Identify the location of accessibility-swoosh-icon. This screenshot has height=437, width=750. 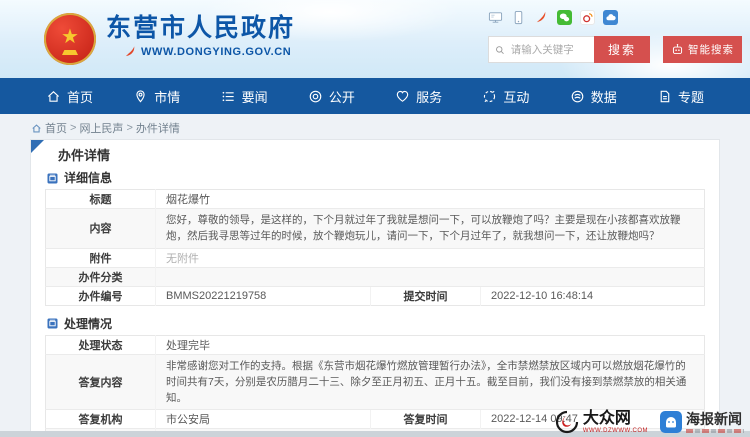
(541, 17).